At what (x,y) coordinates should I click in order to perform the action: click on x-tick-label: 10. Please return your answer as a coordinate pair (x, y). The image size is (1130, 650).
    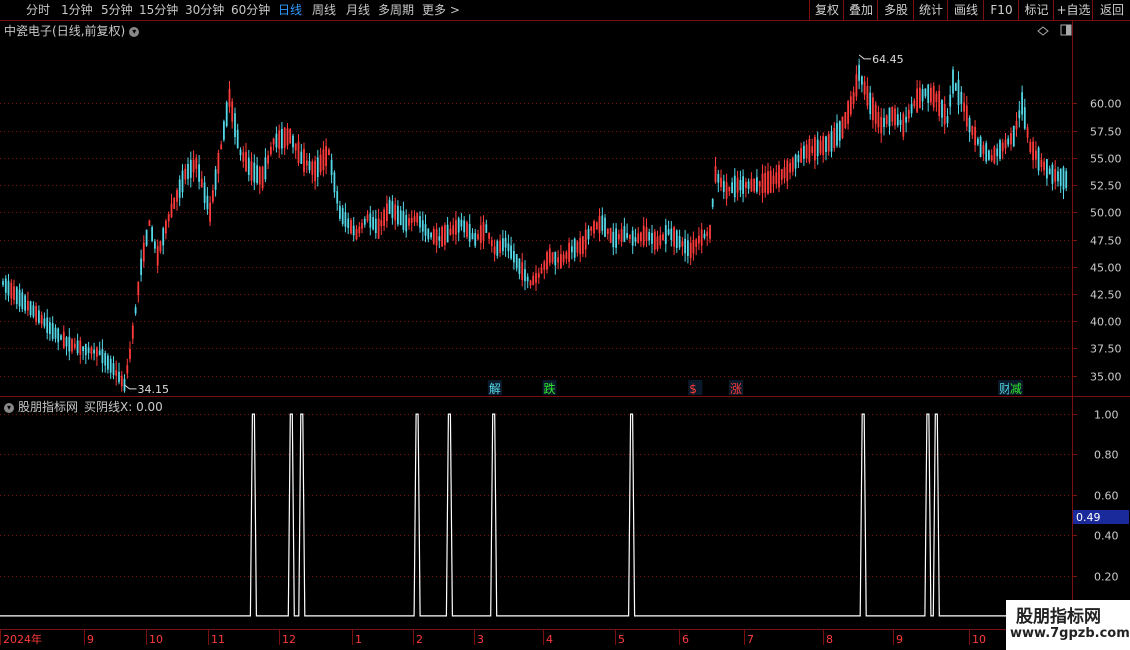
    Looking at the image, I should click on (156, 639).